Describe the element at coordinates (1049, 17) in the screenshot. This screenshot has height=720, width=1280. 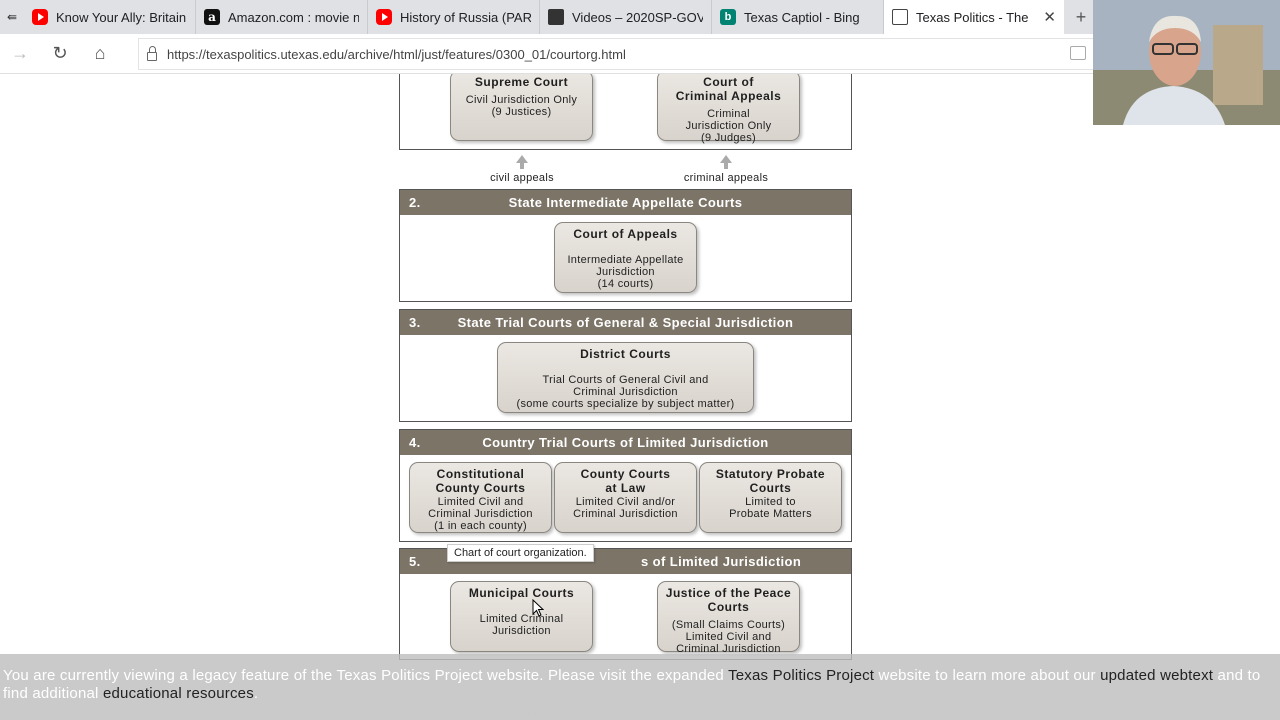
I see `close-tab-icon: ✕` at that location.